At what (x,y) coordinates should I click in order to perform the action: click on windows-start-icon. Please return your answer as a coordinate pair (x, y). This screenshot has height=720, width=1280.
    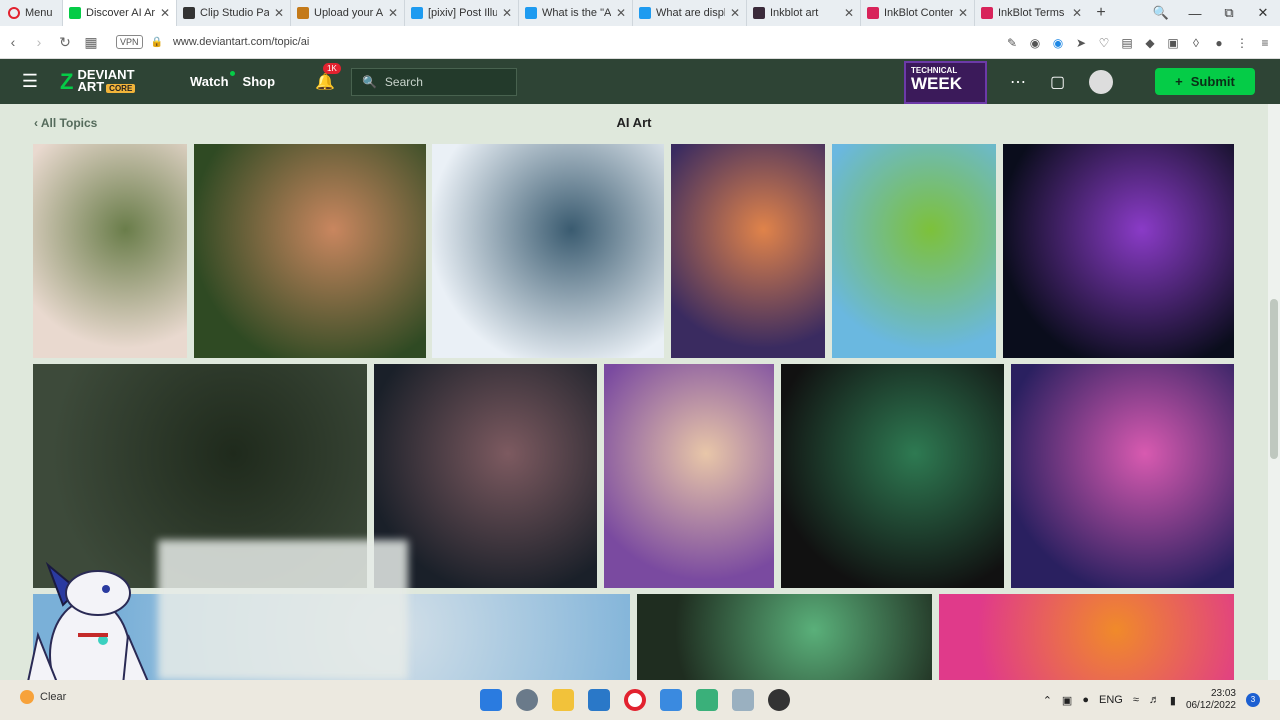
    Looking at the image, I should click on (491, 700).